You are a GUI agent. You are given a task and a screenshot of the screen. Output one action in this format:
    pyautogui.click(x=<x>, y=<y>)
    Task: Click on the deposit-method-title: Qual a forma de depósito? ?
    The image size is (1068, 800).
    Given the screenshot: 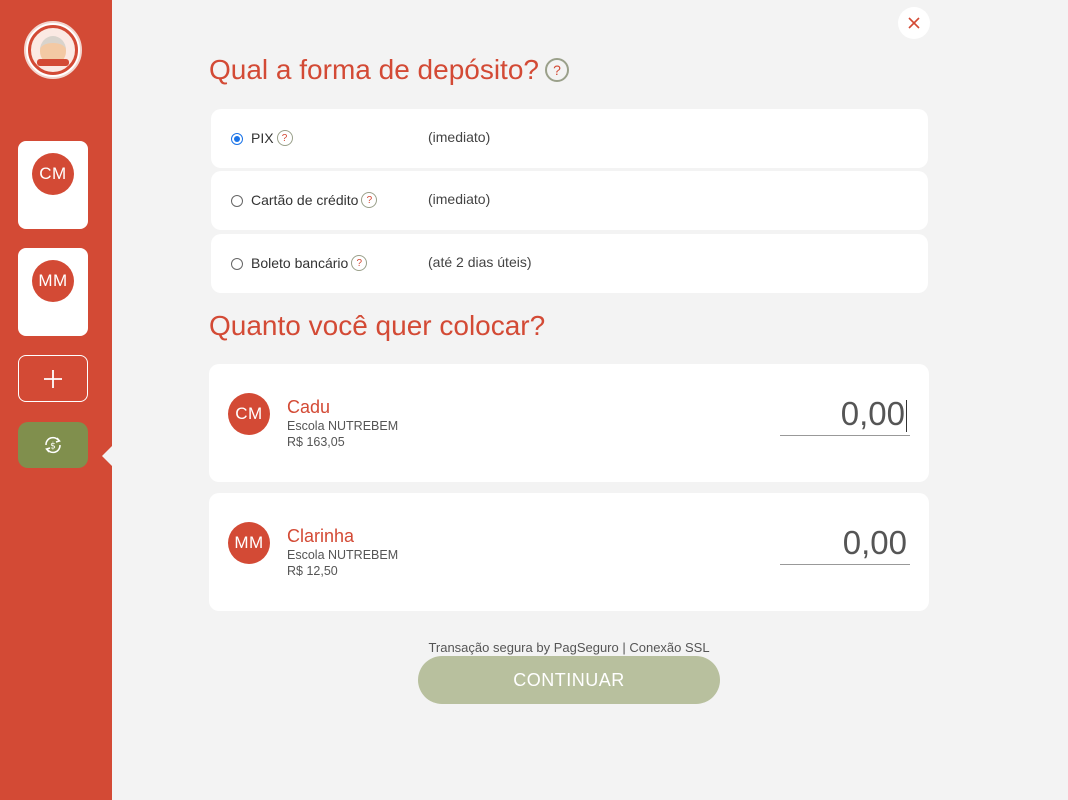 What is the action you would take?
    pyautogui.click(x=389, y=70)
    